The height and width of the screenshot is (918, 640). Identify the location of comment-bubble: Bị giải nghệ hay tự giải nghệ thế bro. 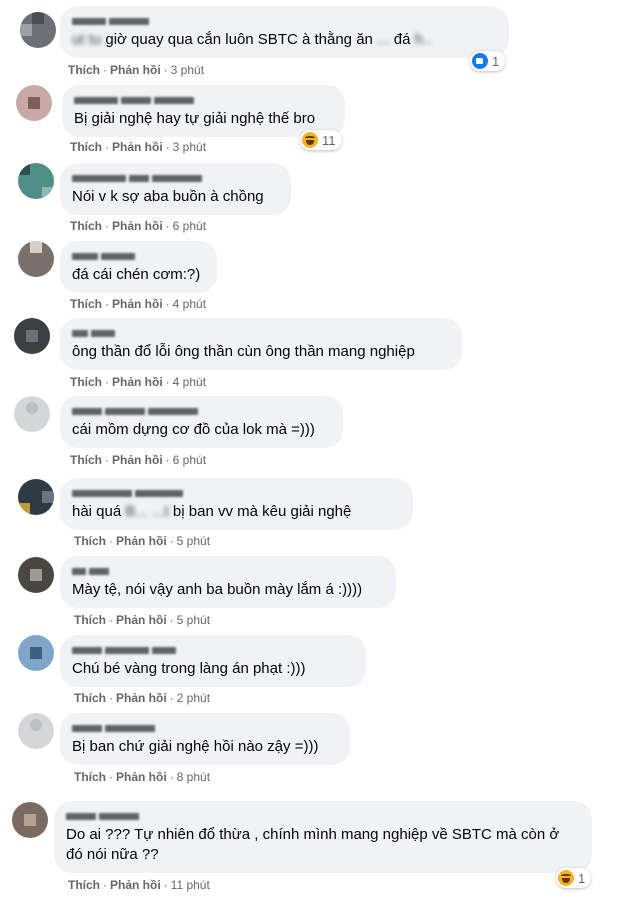
(203, 111).